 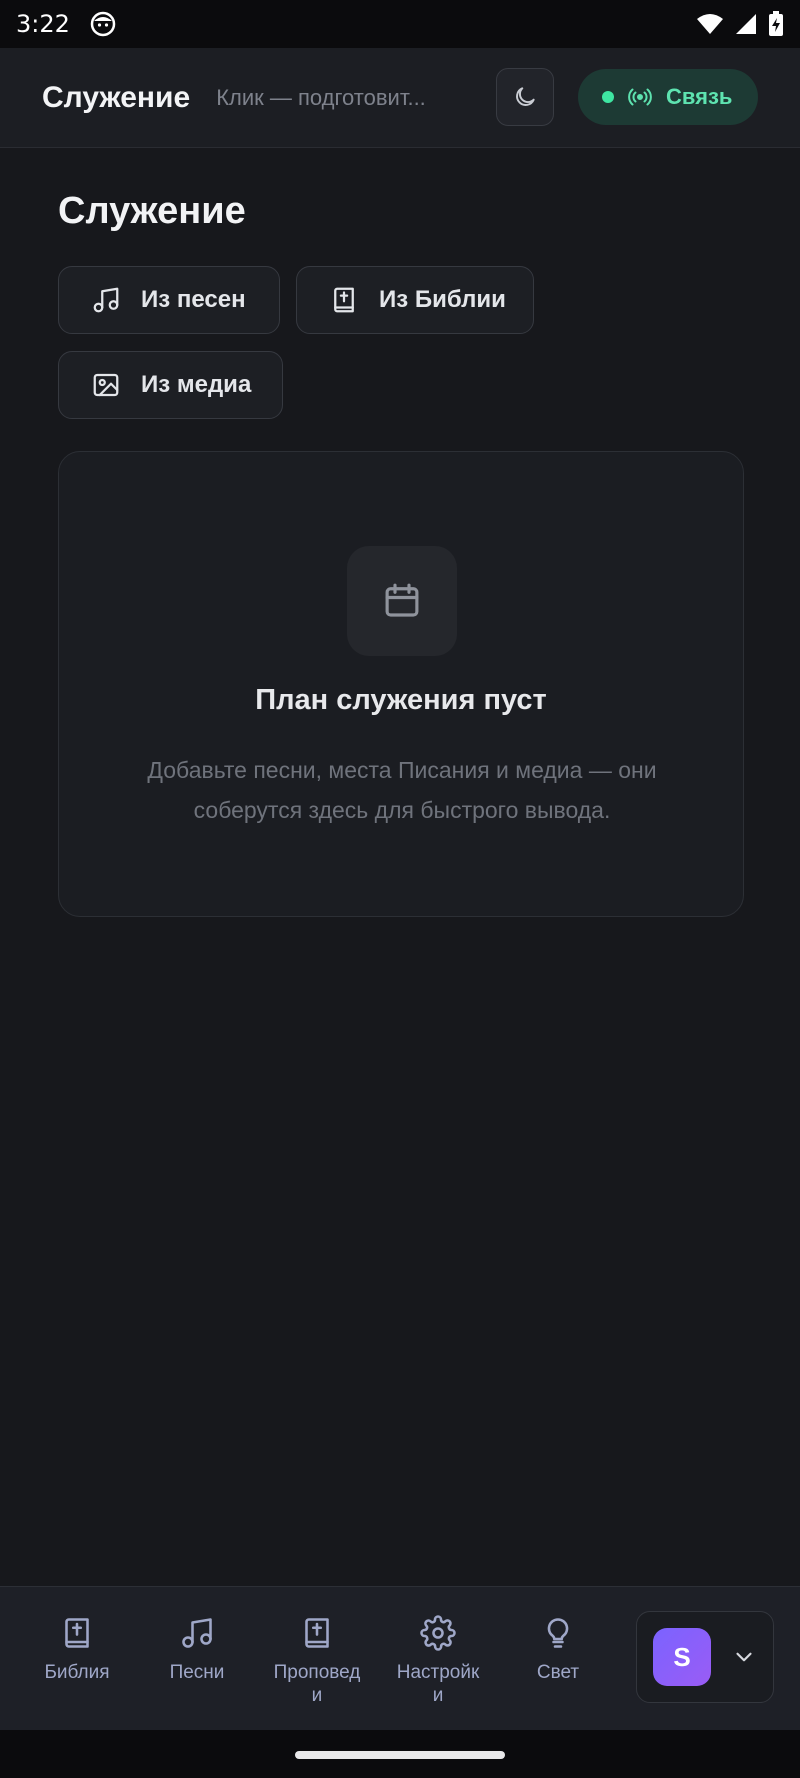 I want to click on chevron-down-icon, so click(x=744, y=1657).